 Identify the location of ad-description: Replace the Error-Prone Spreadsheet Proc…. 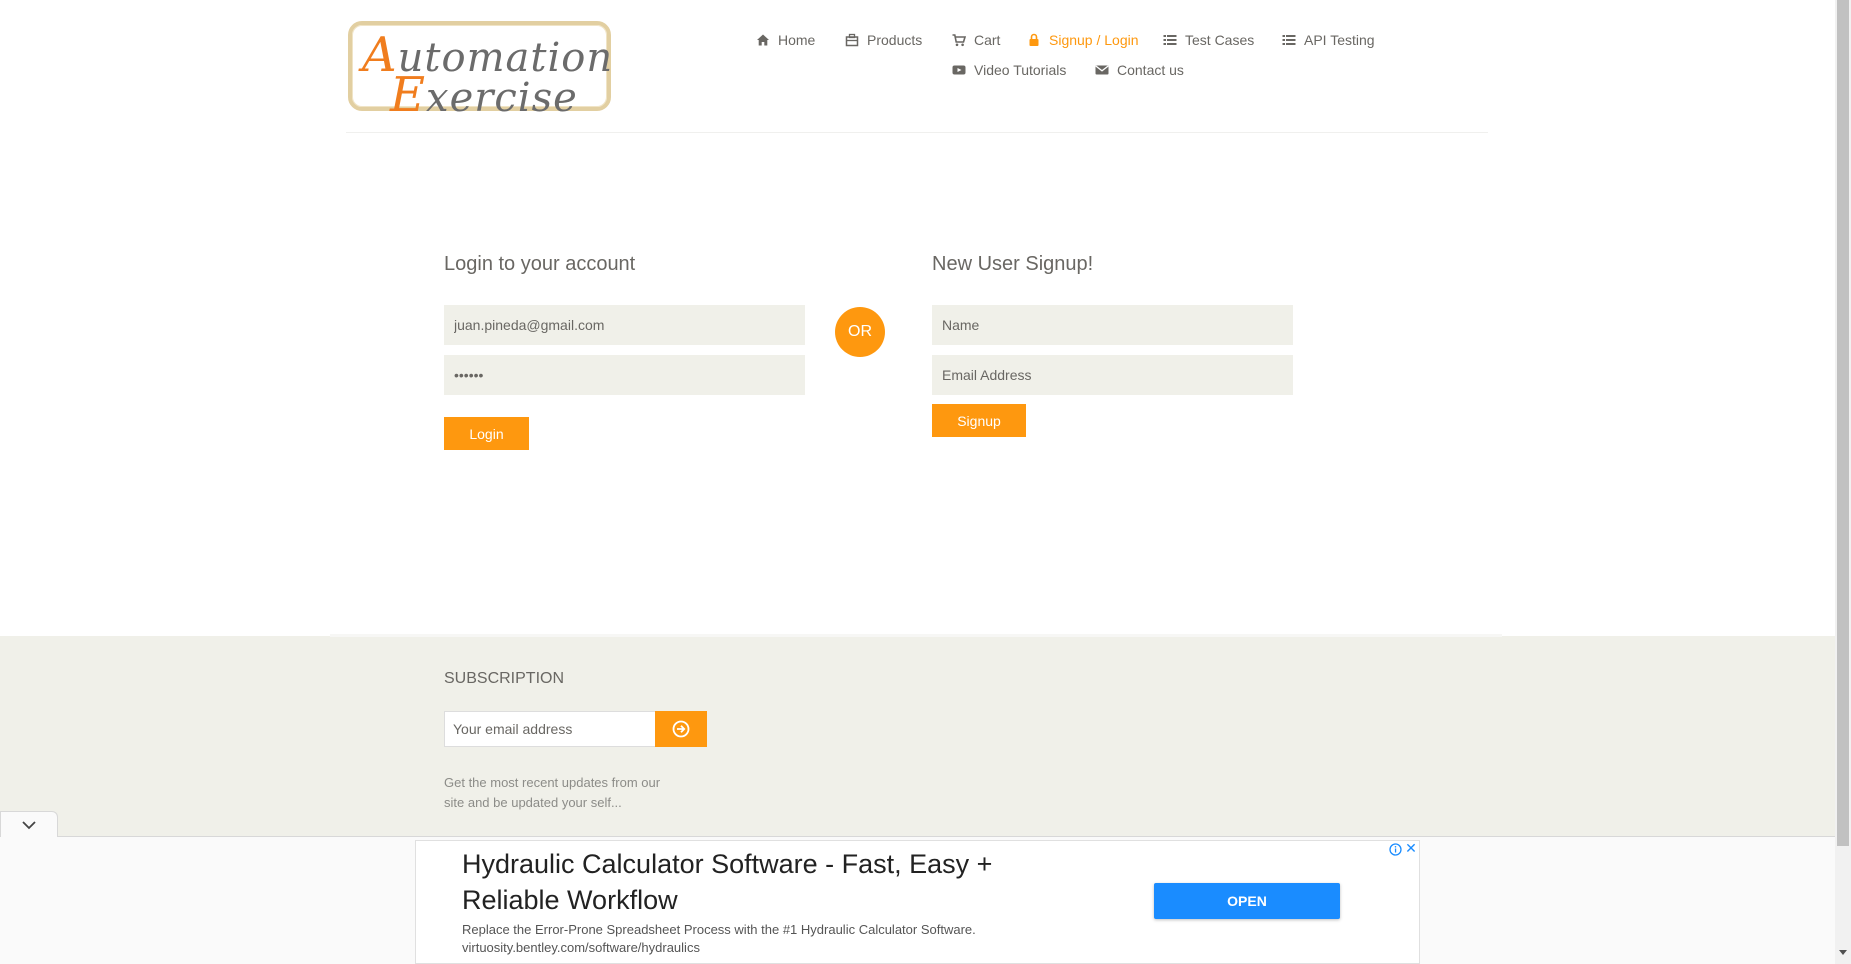
(719, 929).